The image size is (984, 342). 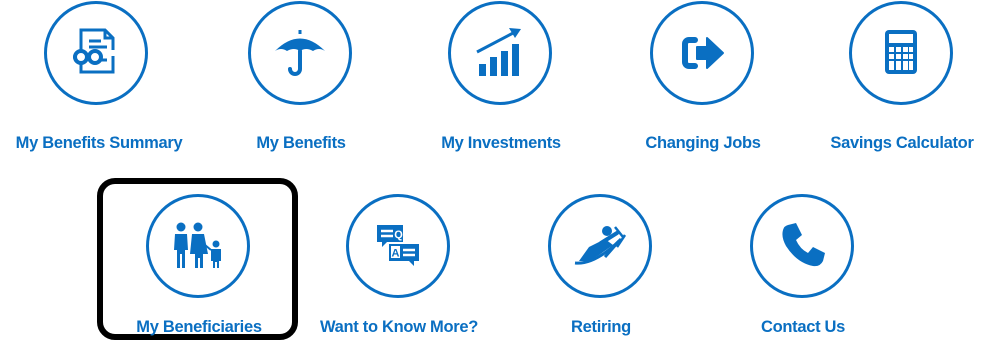 I want to click on exit-arrow-icon, so click(x=703, y=53).